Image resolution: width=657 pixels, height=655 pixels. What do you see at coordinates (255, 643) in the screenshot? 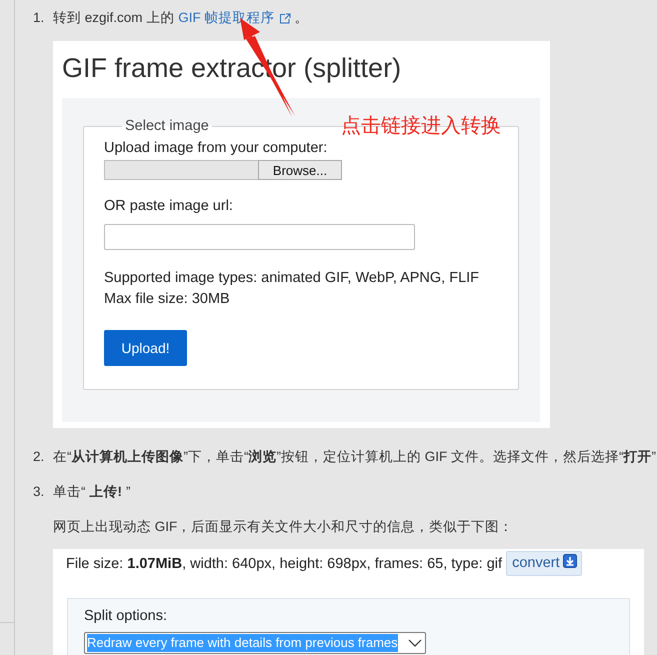
I see `split-dropdown: Redraw every frame with details from previous frames` at bounding box center [255, 643].